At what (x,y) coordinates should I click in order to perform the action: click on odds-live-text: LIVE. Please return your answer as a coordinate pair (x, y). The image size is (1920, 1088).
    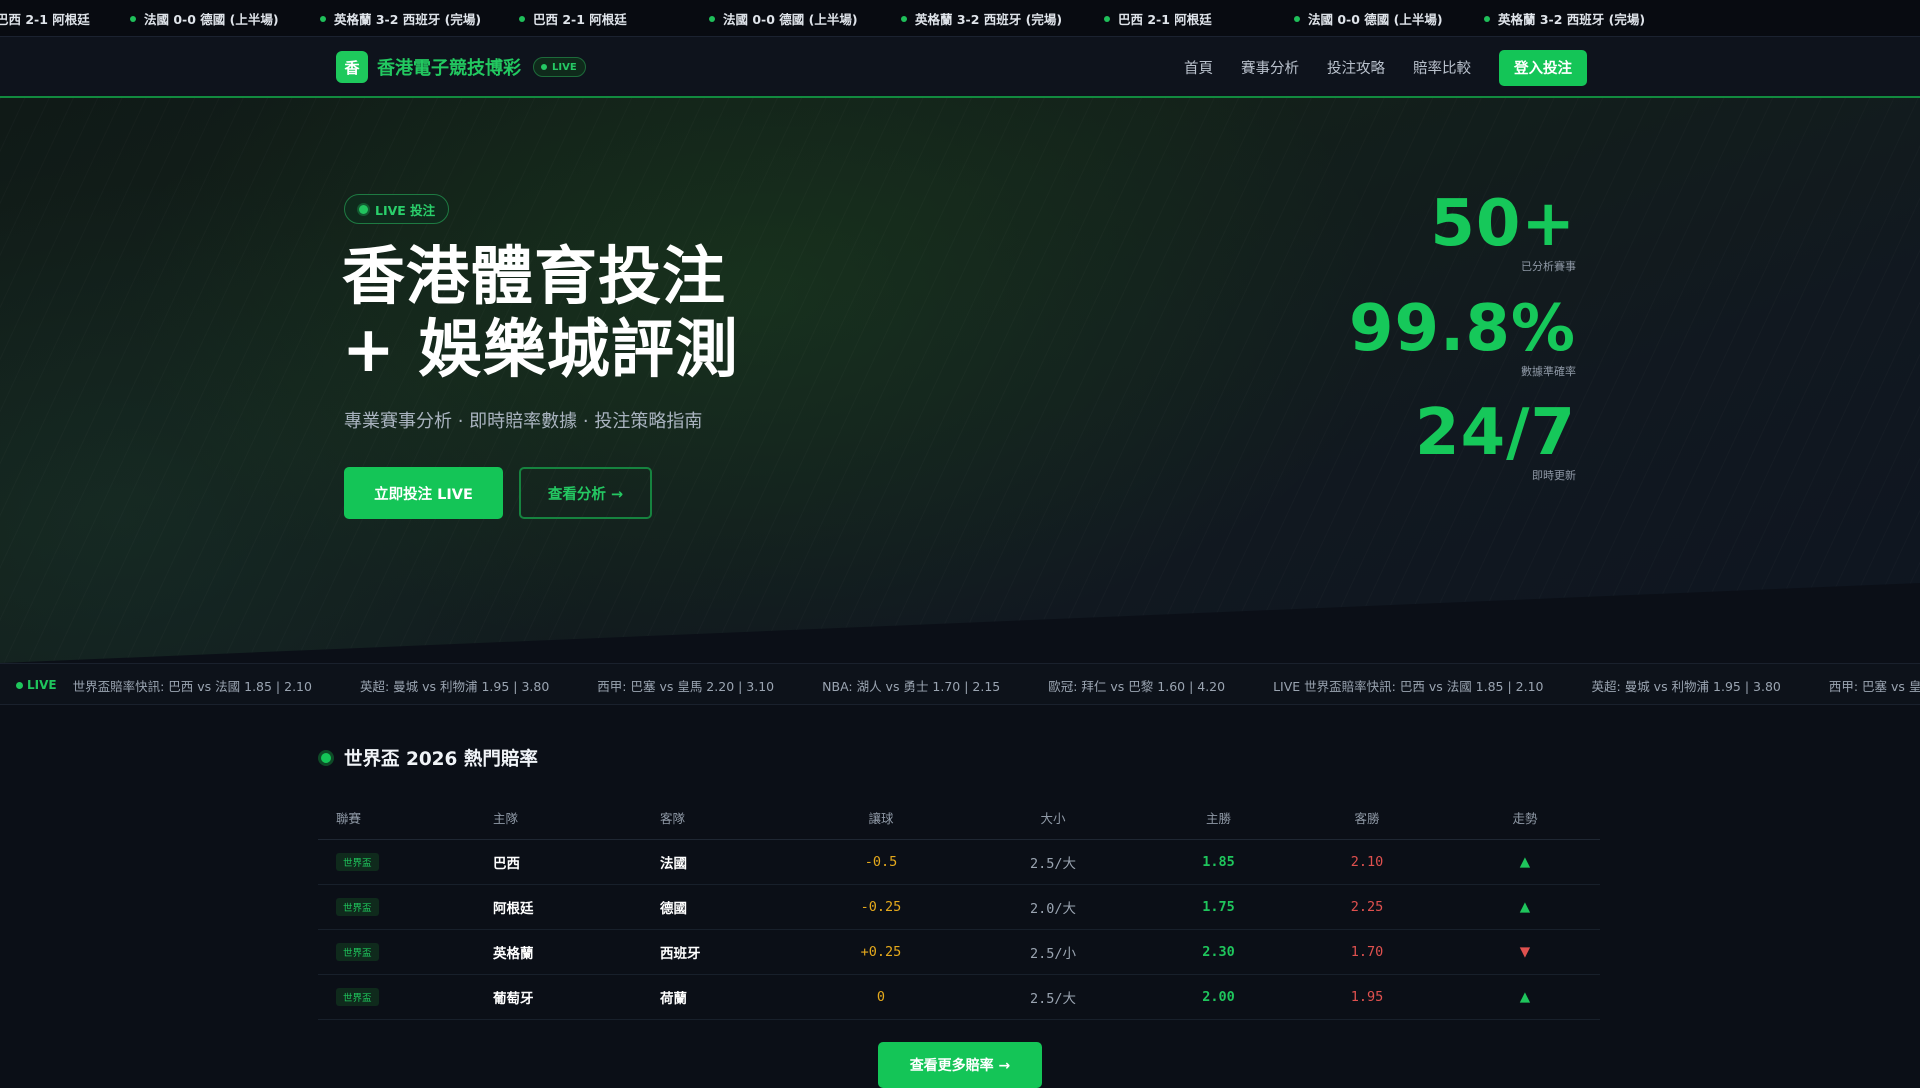
    Looking at the image, I should click on (42, 685).